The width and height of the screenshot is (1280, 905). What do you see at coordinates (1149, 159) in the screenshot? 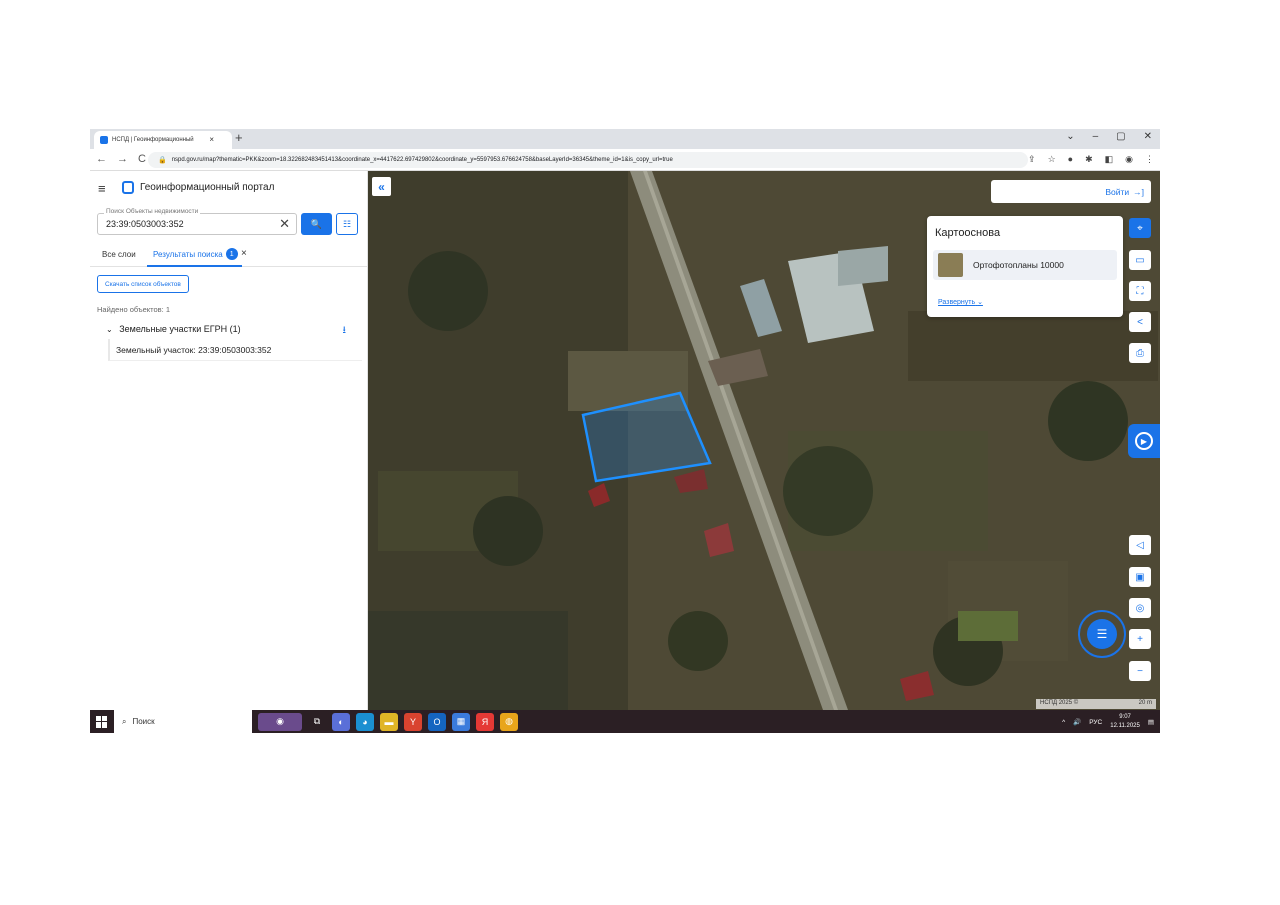
I see `browser-menu-icon: ⋮` at bounding box center [1149, 159].